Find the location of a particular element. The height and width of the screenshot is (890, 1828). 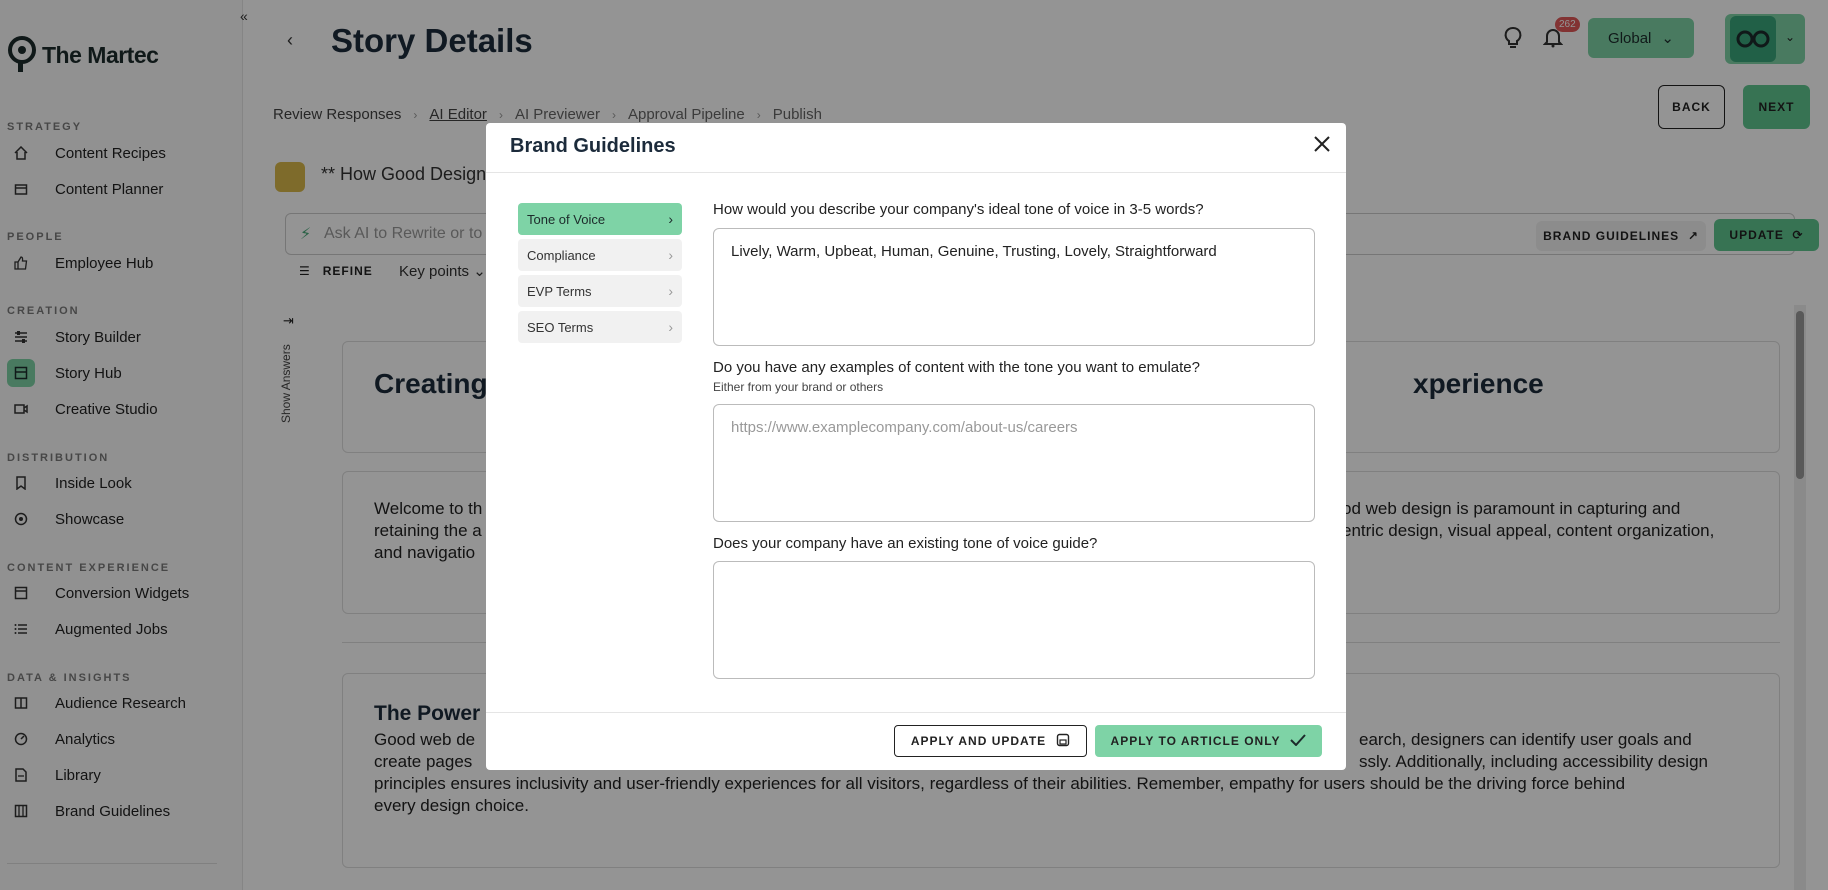

apply-to-article-button: APPLY TO ARTICLE ONLY is located at coordinates (1208, 741).